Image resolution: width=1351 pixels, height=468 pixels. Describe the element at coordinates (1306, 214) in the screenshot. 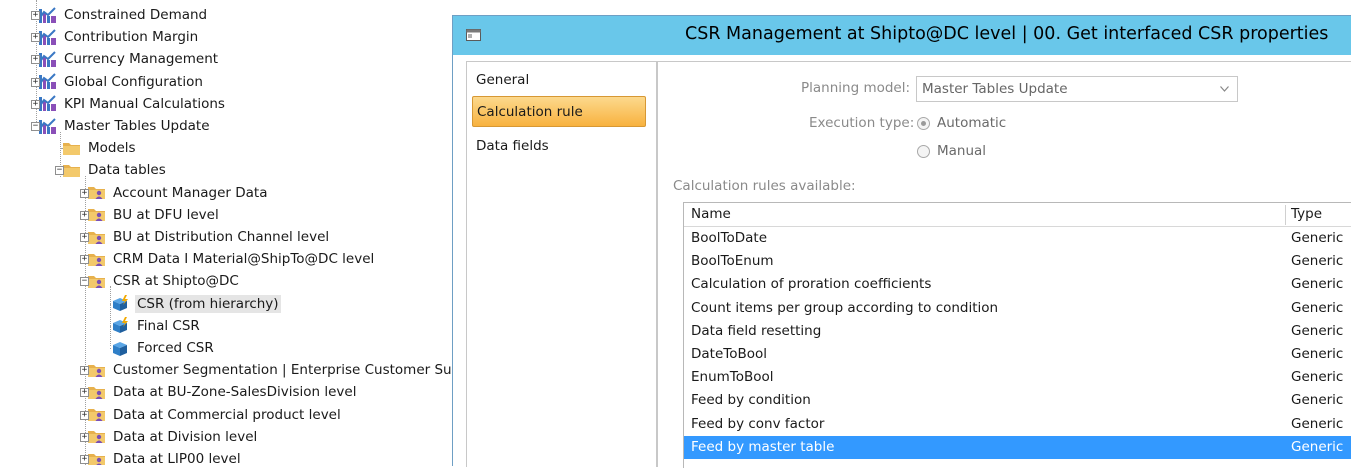

I see `column-header-type: Type` at that location.